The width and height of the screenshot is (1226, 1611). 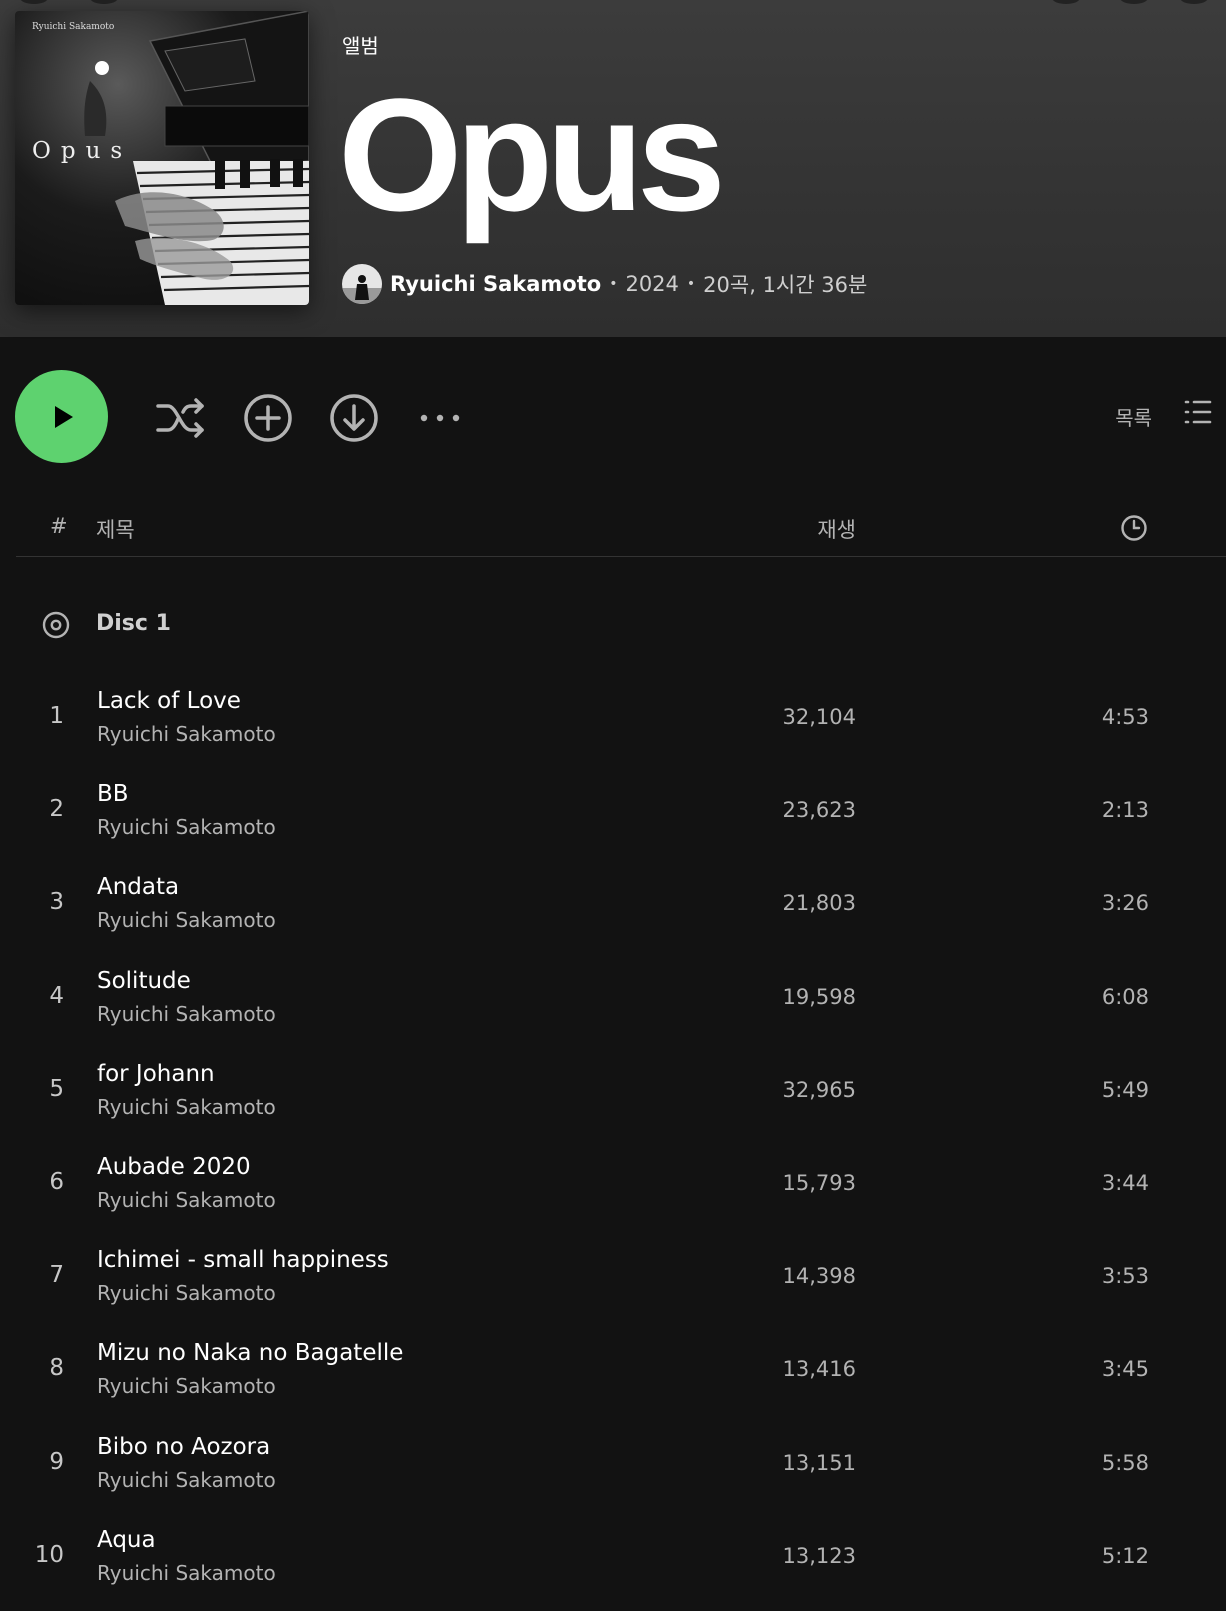 What do you see at coordinates (819, 1089) in the screenshot?
I see `track-plays: 32,965` at bounding box center [819, 1089].